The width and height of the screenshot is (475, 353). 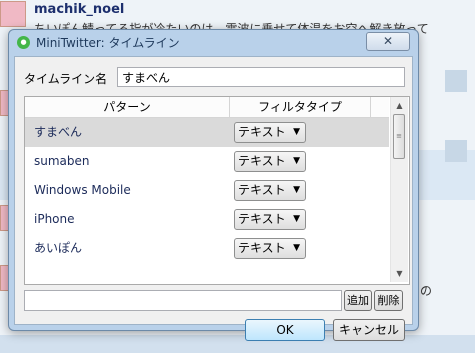 I want to click on timeline-name-label: タイムライン名, so click(x=66, y=79).